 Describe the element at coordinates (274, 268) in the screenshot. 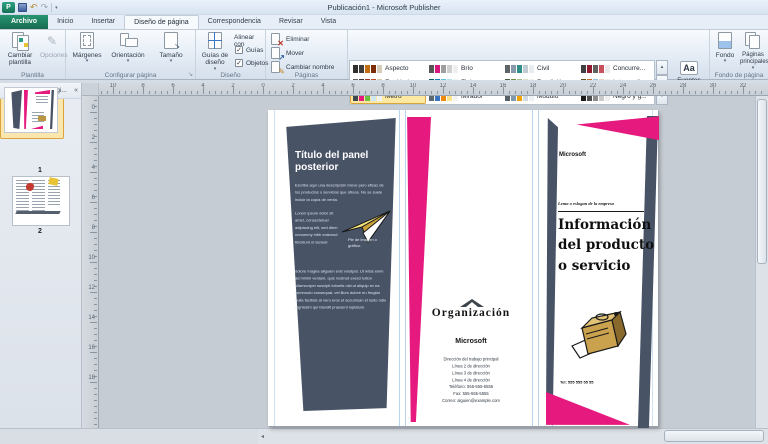

I see `margin-guide` at that location.